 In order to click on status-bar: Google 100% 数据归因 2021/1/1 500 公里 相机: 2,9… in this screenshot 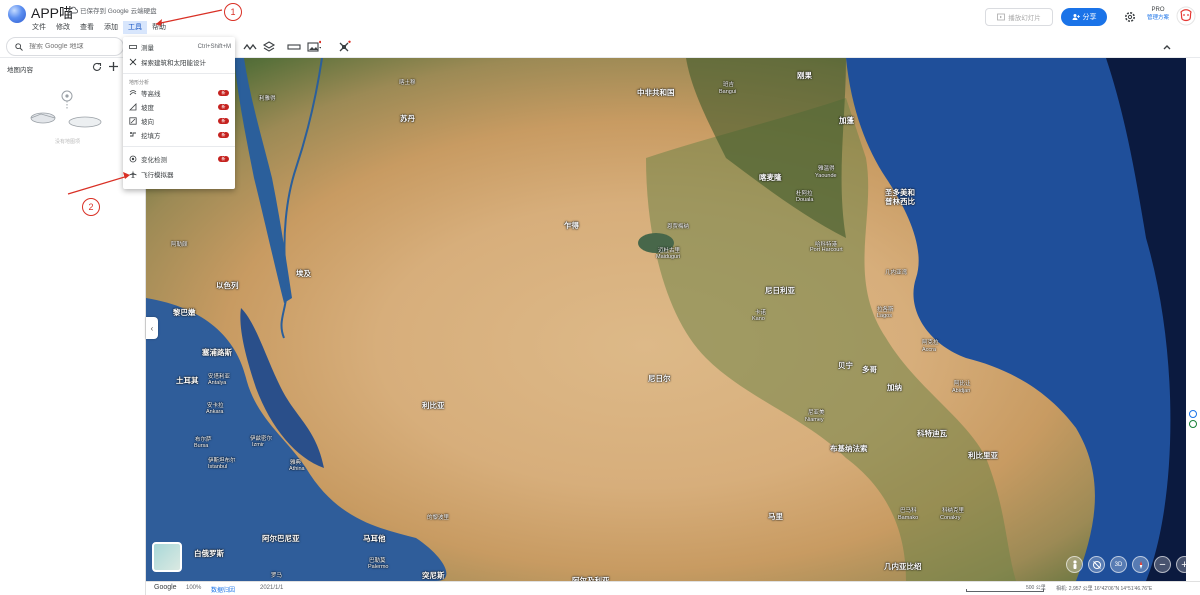, I will do `click(673, 588)`.